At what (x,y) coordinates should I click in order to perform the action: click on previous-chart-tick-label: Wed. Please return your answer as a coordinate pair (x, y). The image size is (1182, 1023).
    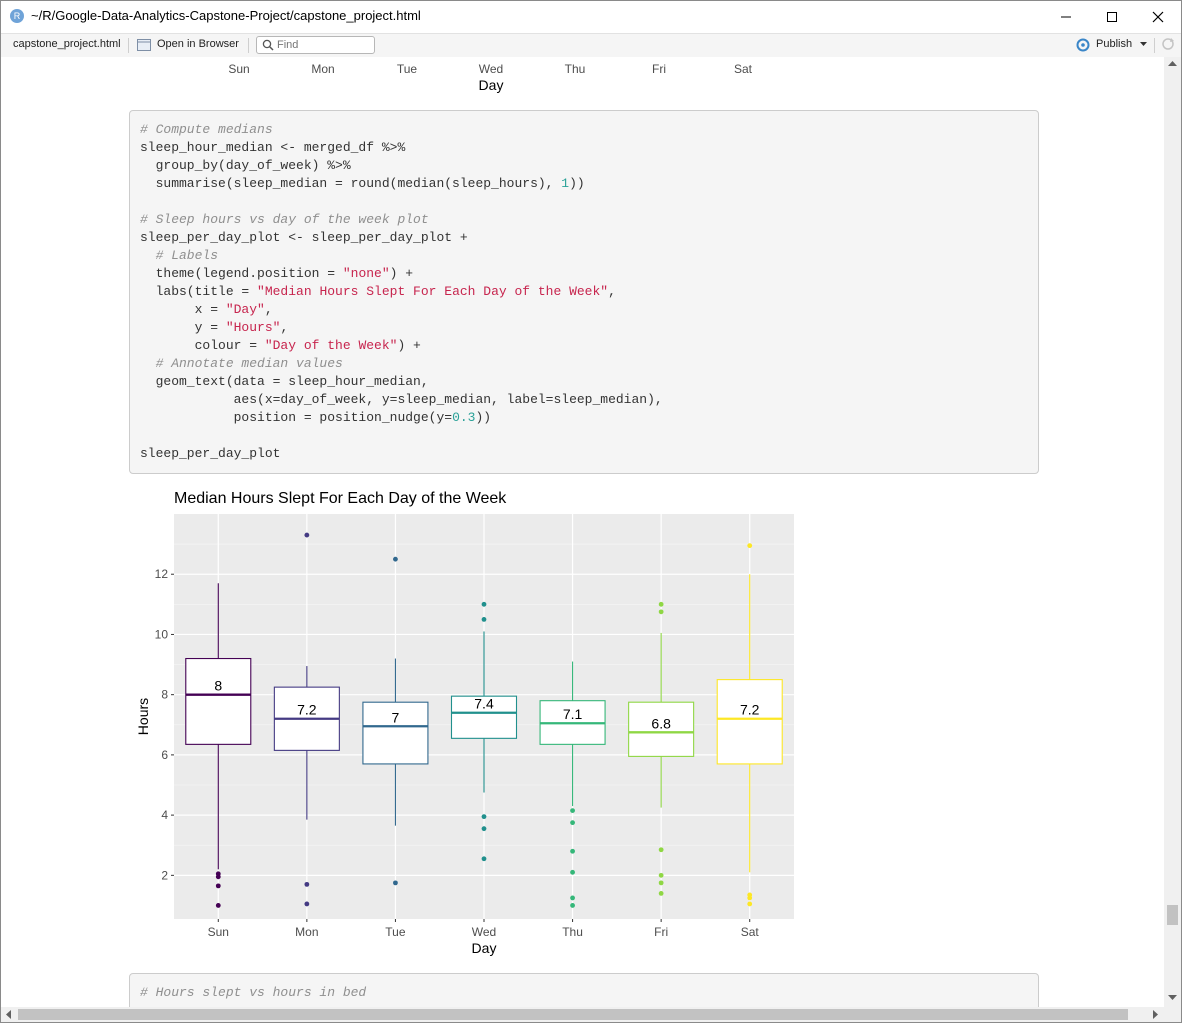
    Looking at the image, I should click on (491, 69).